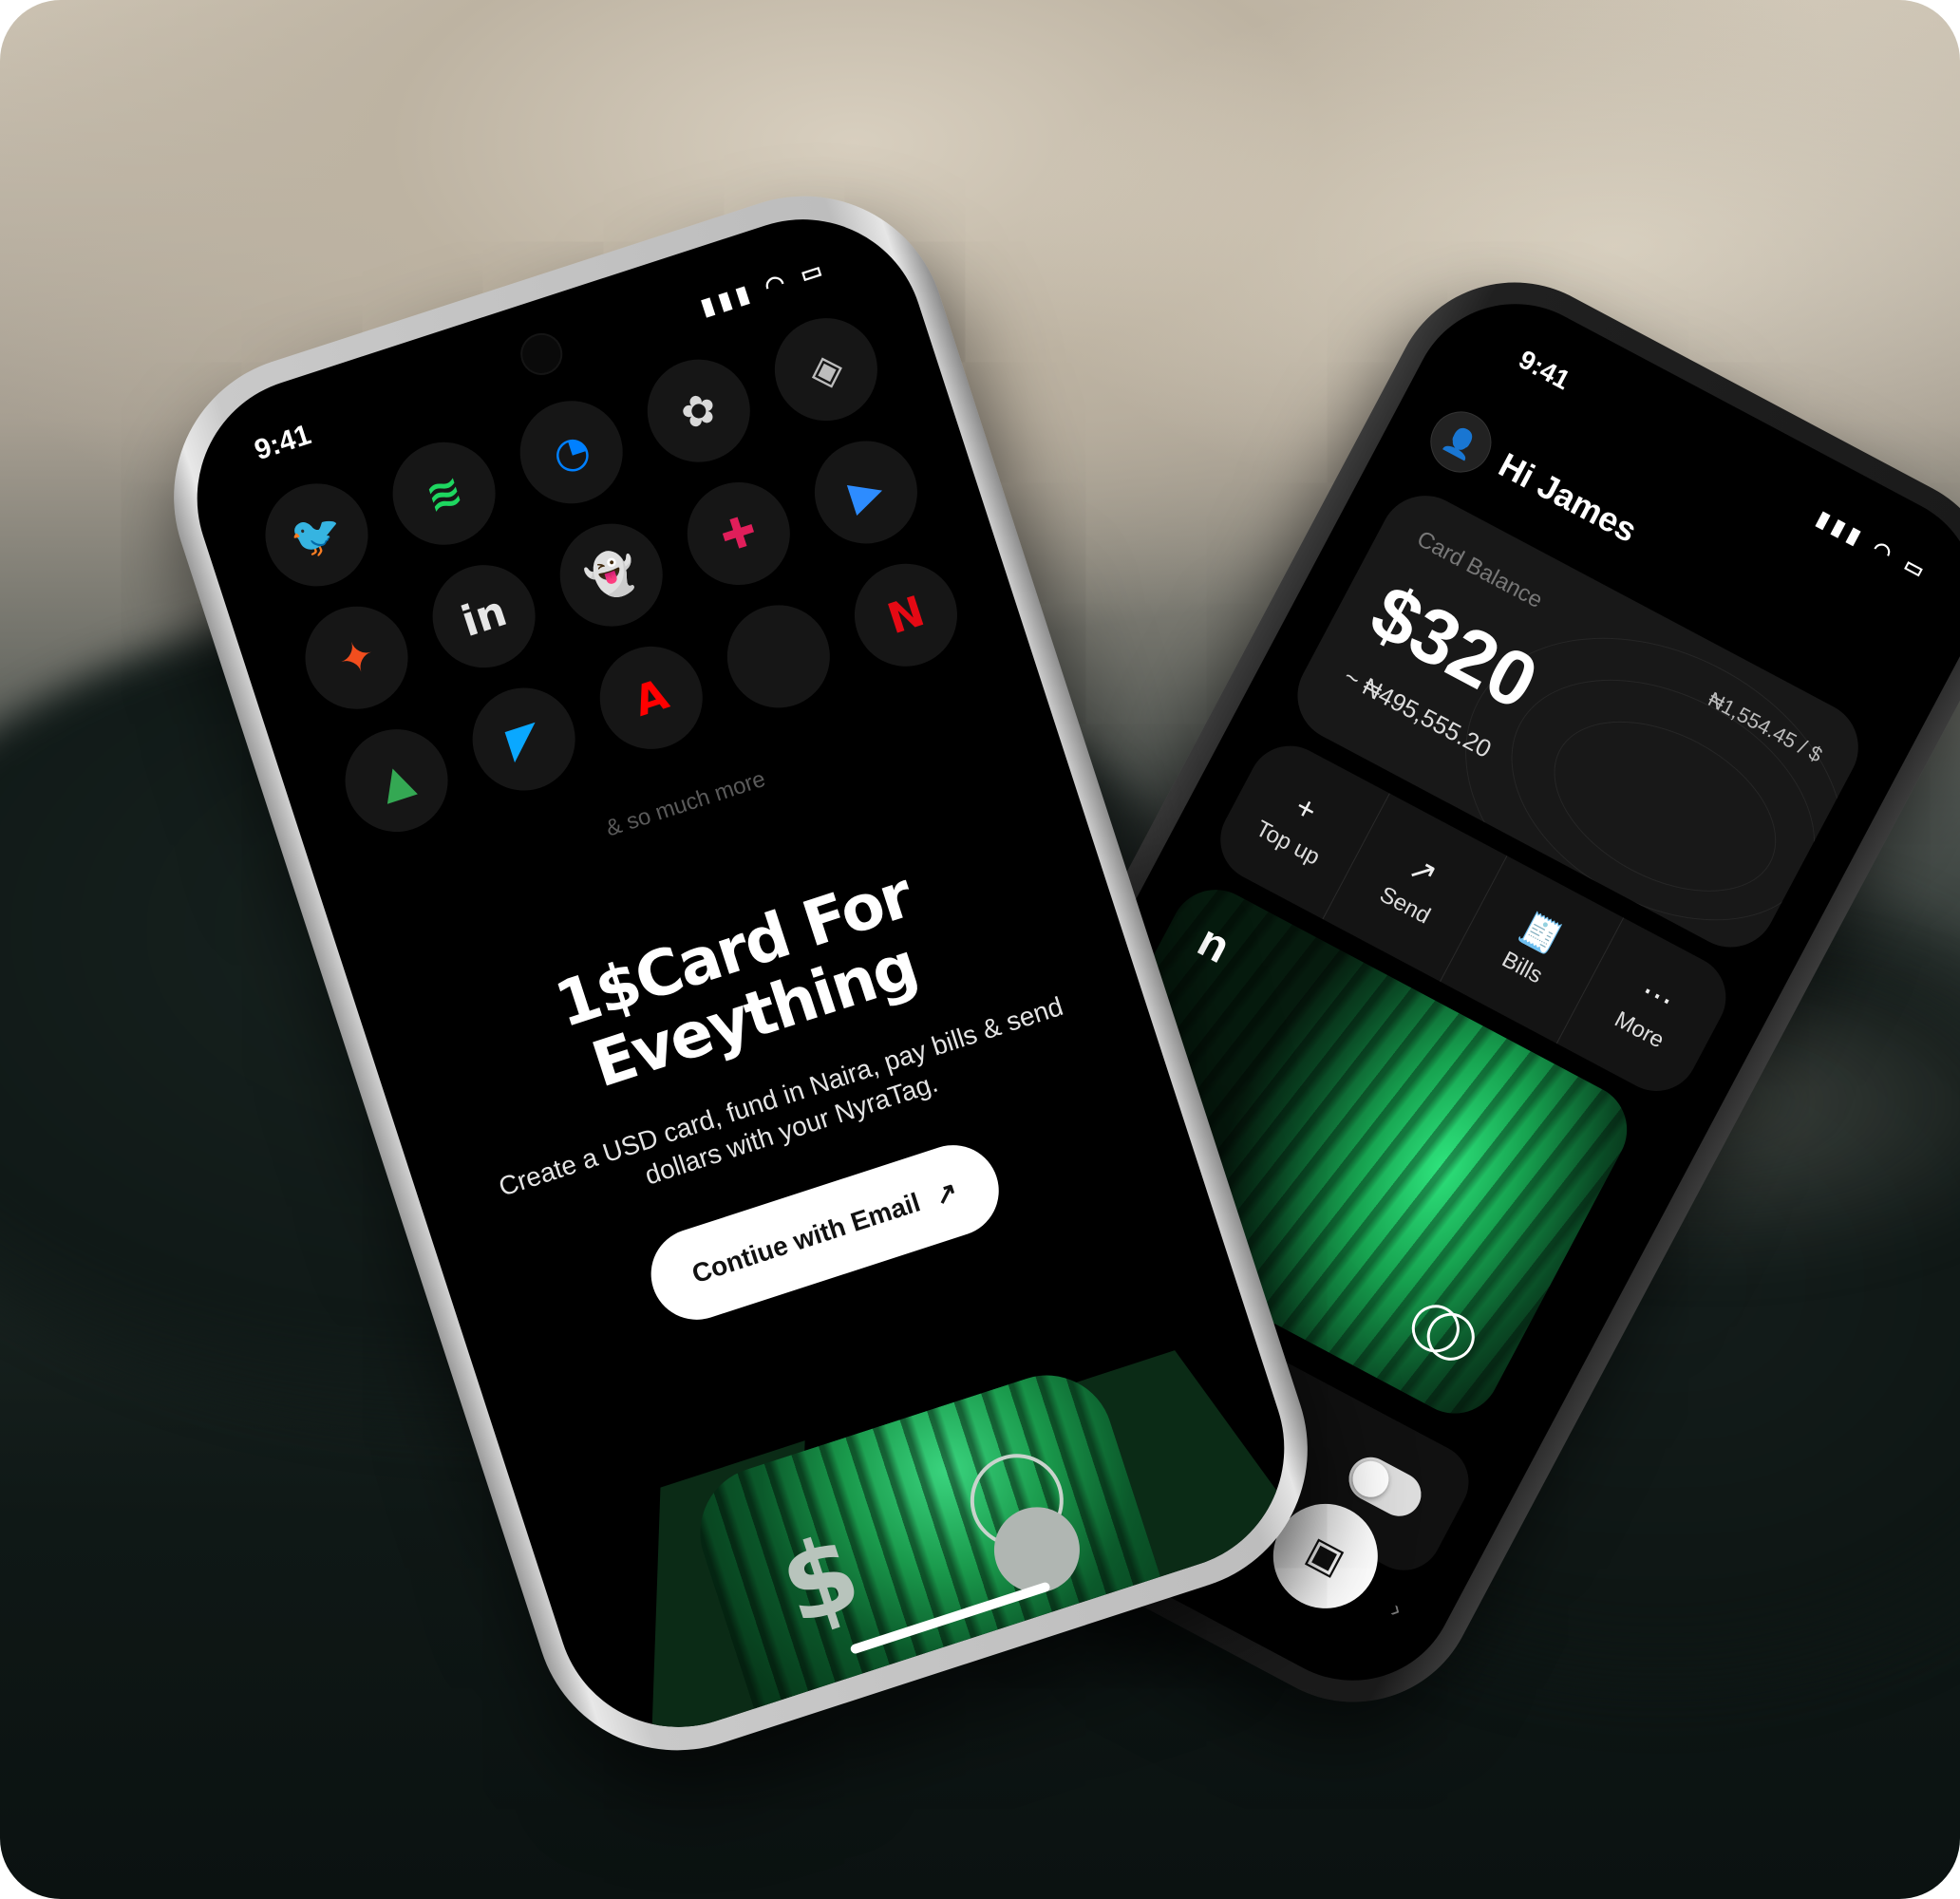 The height and width of the screenshot is (1899, 1960). What do you see at coordinates (1213, 944) in the screenshot?
I see `nyra-logo-icon: n` at bounding box center [1213, 944].